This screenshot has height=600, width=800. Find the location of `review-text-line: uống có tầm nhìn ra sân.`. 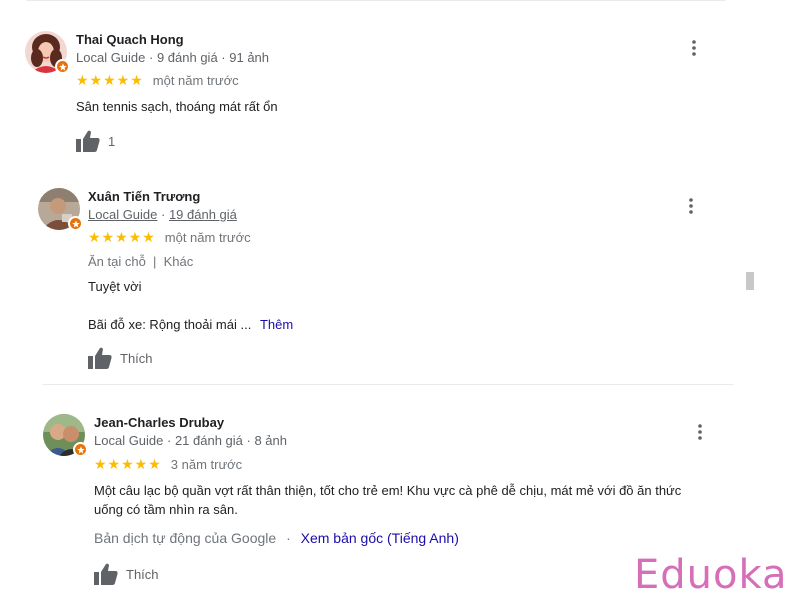

review-text-line: uống có tầm nhìn ra sân. is located at coordinates (166, 509).